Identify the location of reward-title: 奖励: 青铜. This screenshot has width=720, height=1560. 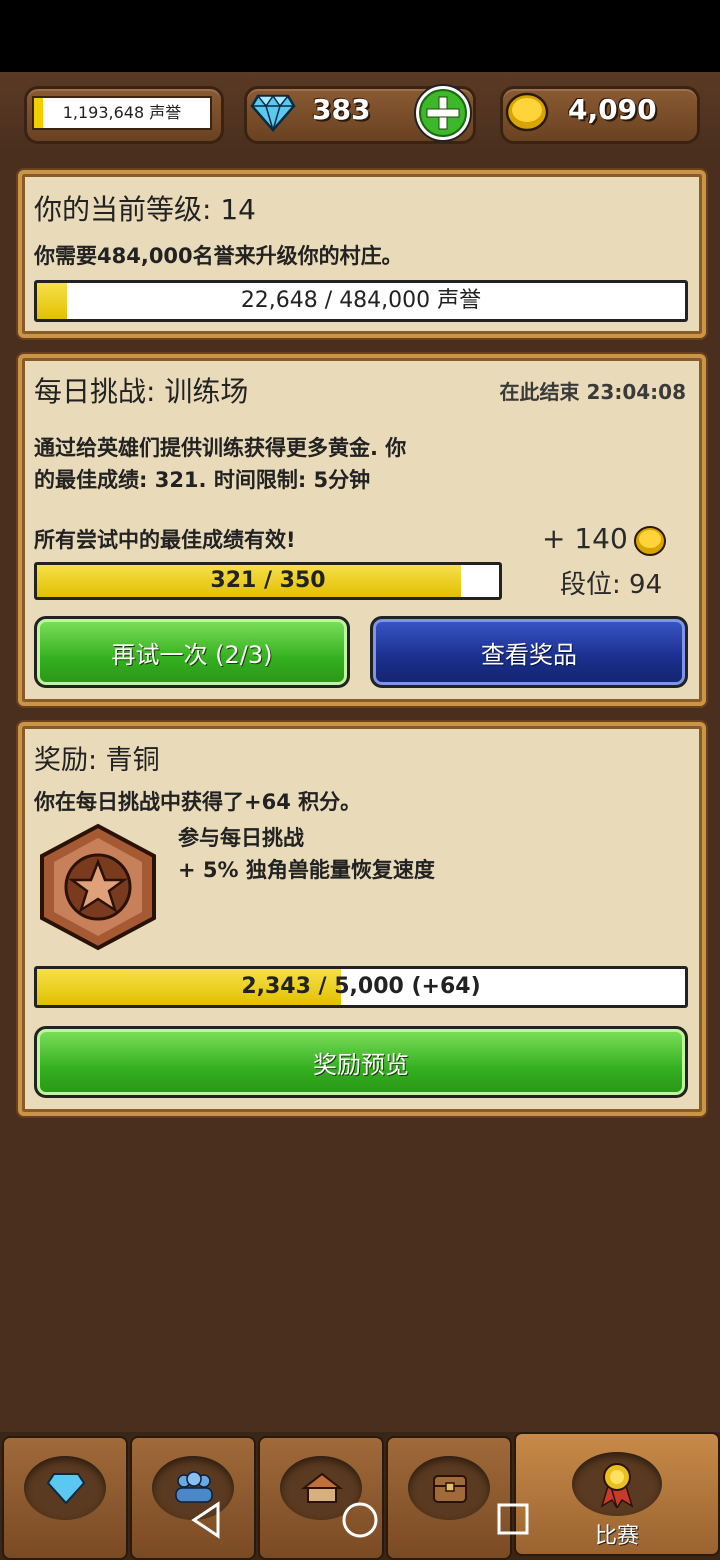
(97, 760).